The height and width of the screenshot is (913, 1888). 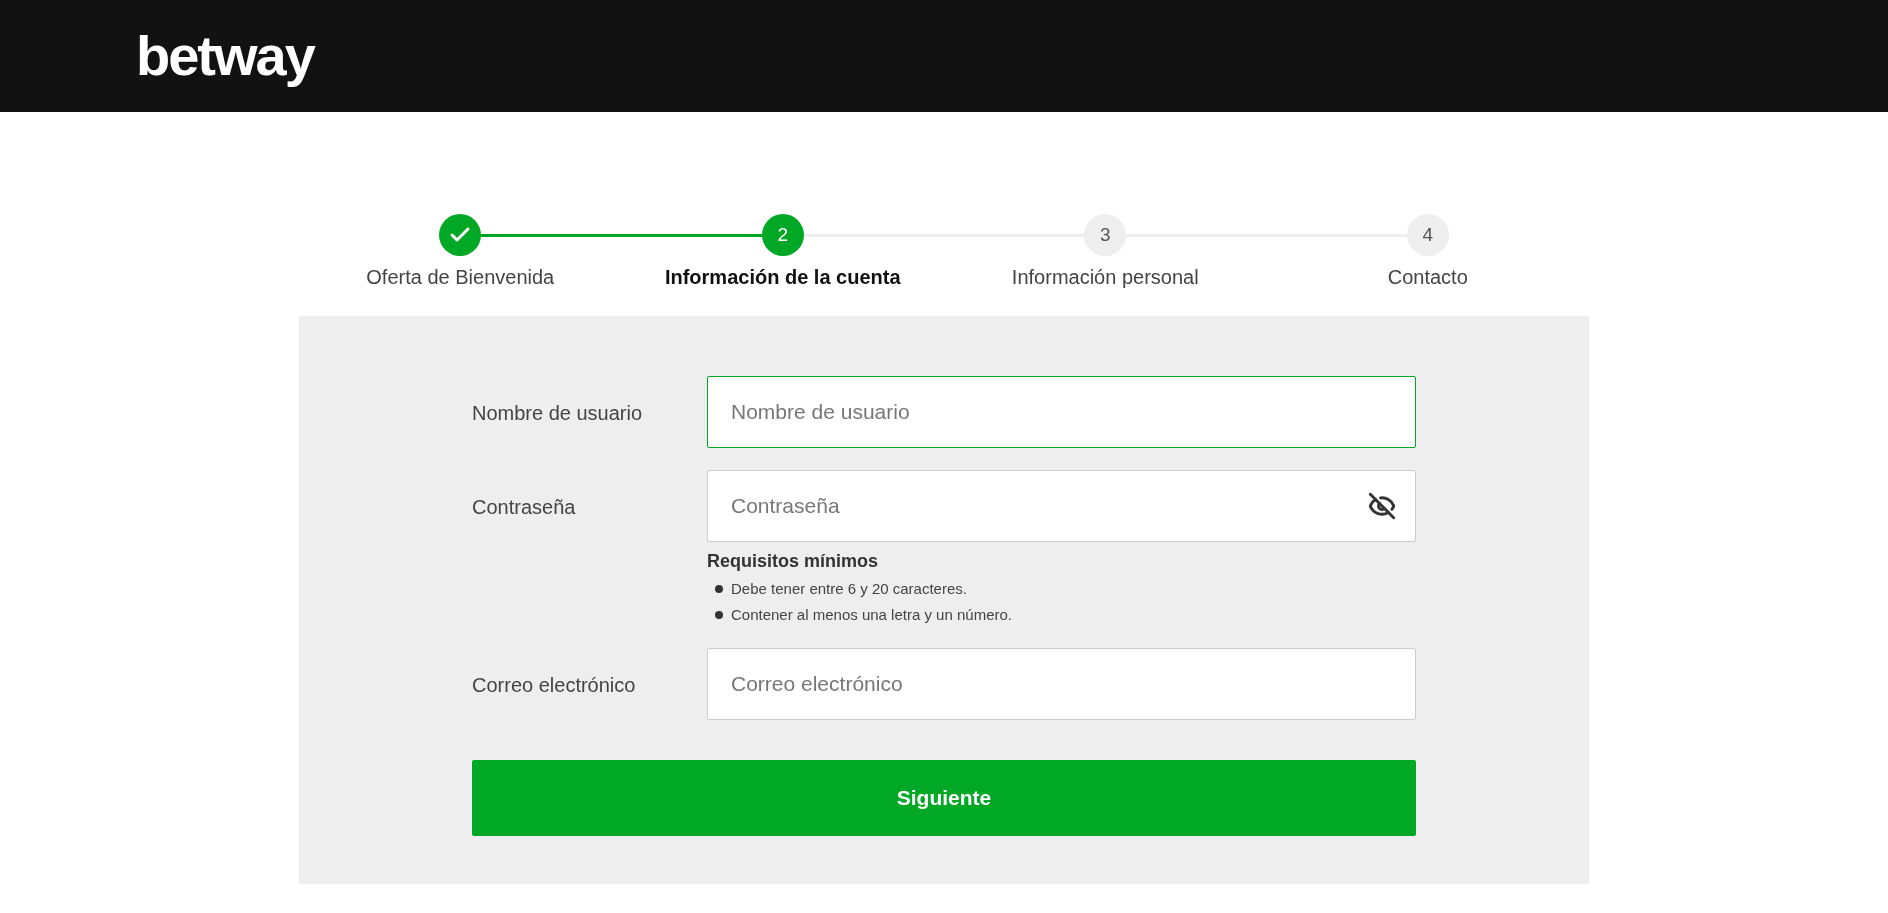 I want to click on step-number: 2, so click(x=783, y=234).